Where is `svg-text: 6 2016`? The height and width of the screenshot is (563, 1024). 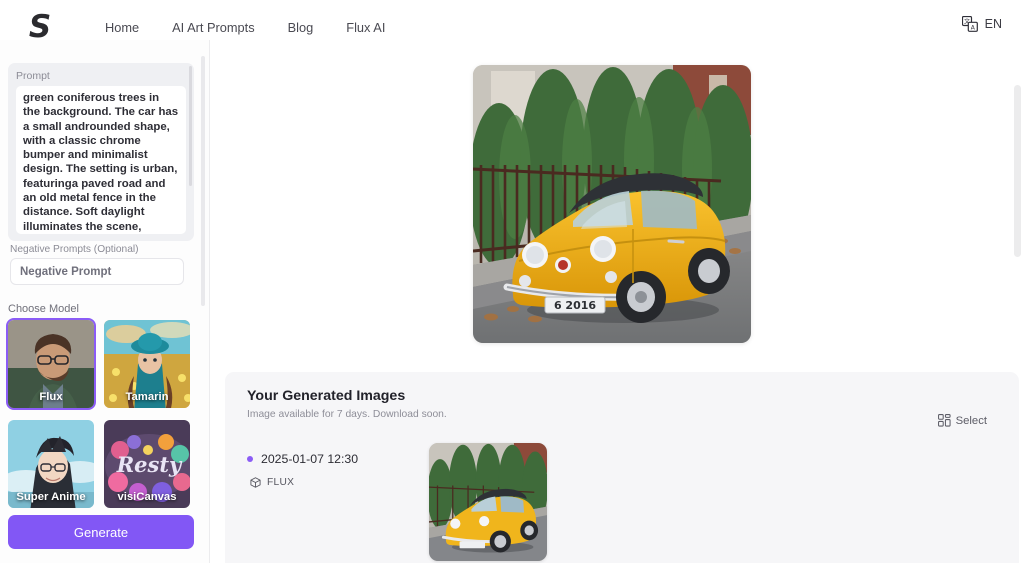 svg-text: 6 2016 is located at coordinates (575, 305).